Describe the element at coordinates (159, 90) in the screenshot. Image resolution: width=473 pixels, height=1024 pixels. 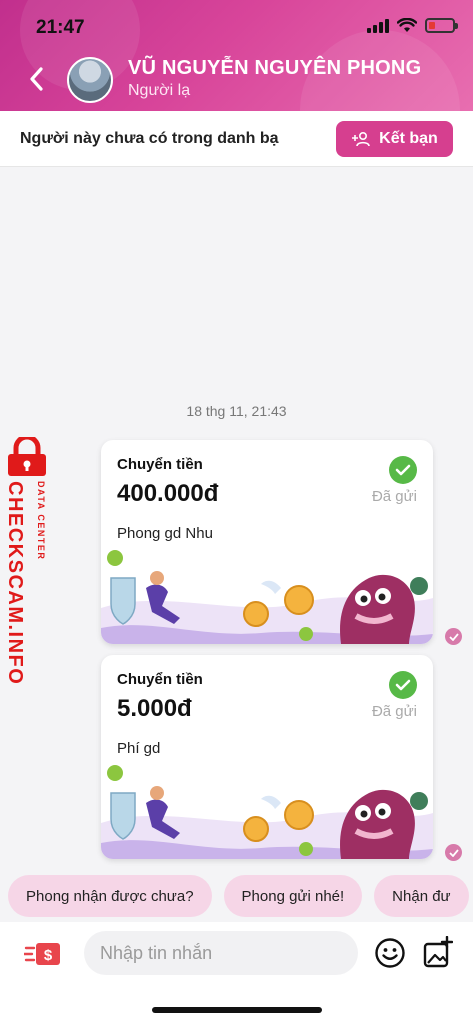
I see `contact-status: Người lạ` at that location.